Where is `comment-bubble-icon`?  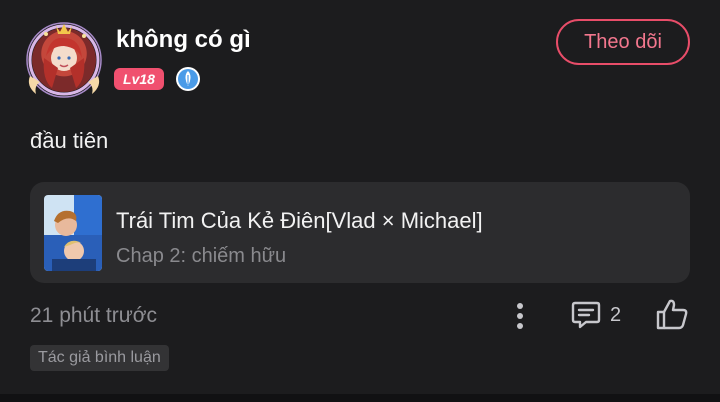 comment-bubble-icon is located at coordinates (586, 315).